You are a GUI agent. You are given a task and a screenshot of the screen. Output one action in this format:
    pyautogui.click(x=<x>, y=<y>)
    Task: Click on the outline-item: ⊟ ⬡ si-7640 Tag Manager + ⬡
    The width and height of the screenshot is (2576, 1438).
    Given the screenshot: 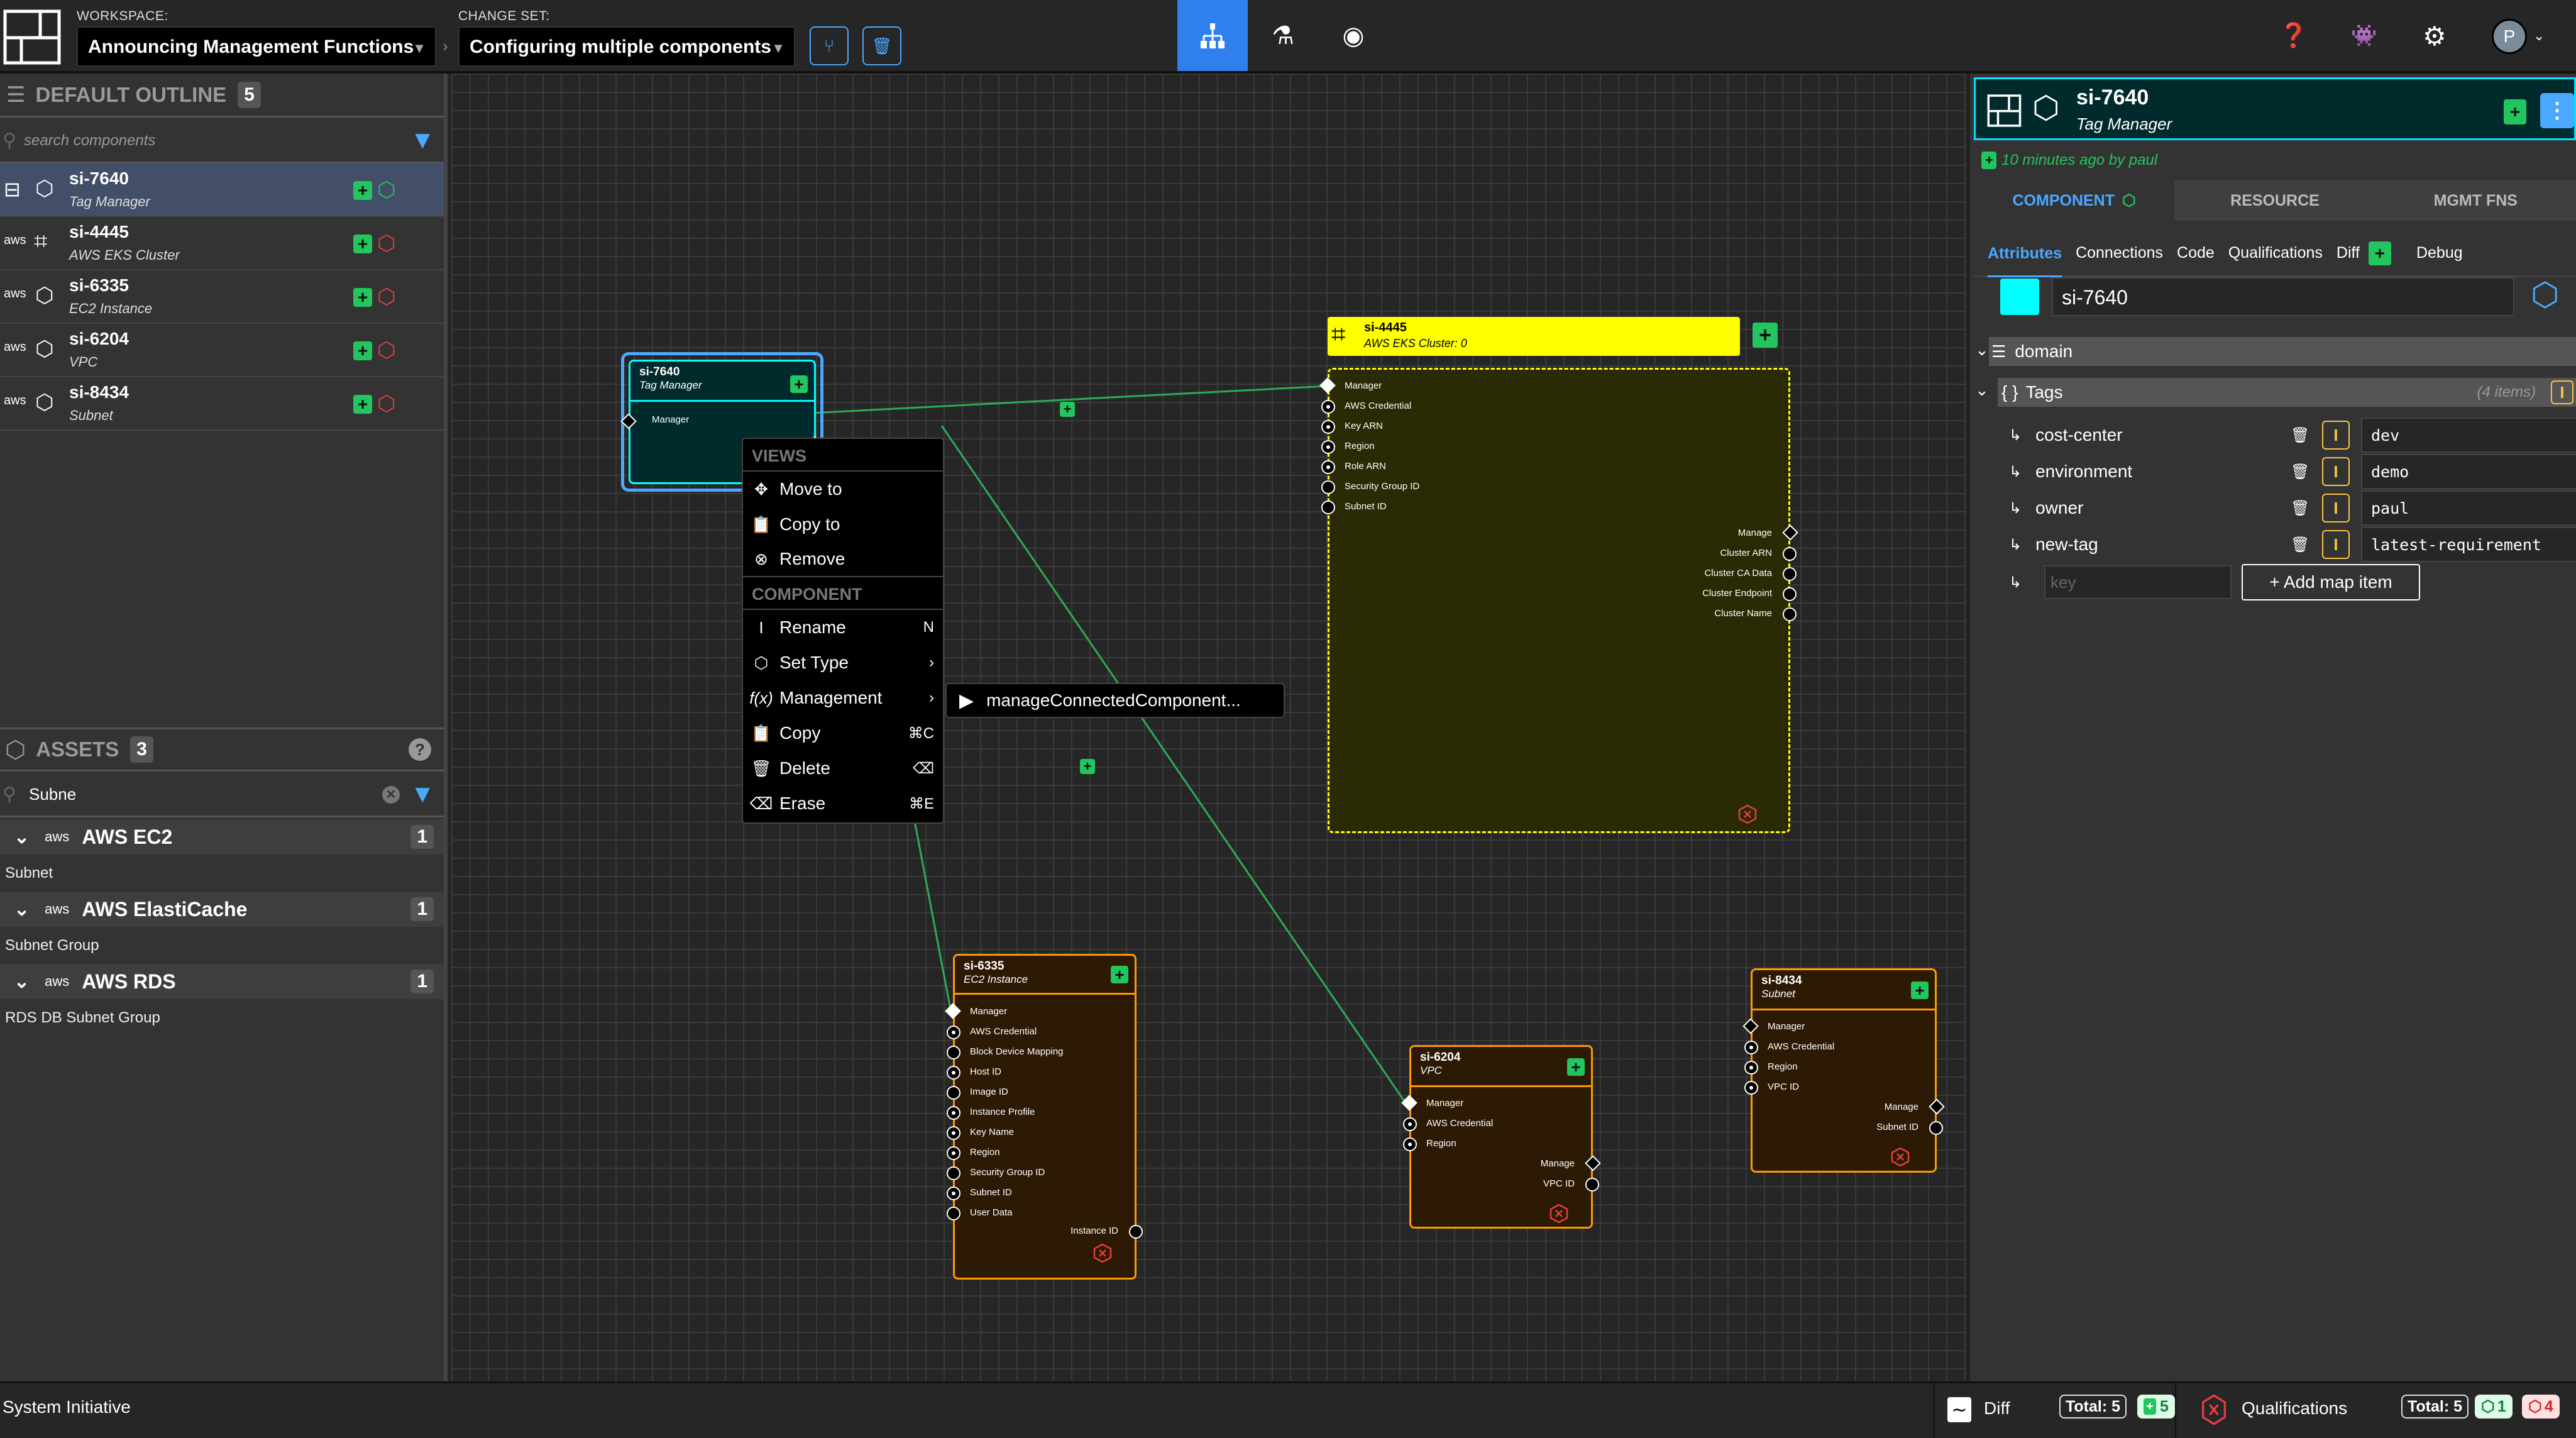 What is the action you would take?
    pyautogui.click(x=222, y=190)
    